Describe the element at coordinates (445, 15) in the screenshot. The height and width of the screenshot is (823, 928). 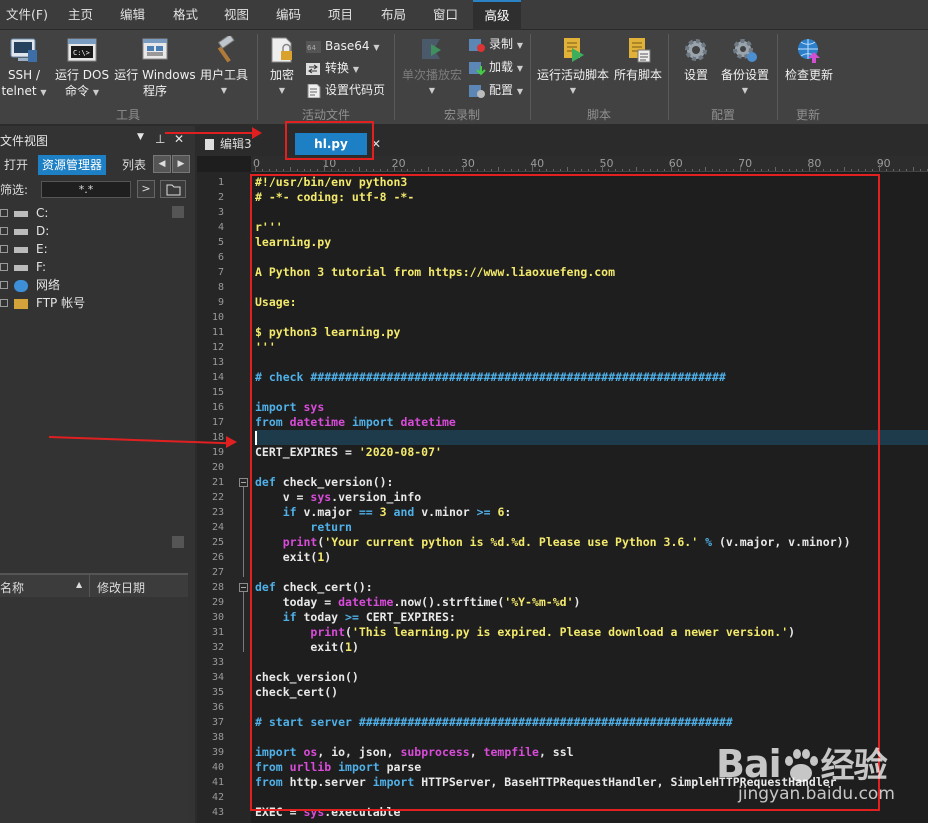
I see `menu-window: 窗口` at that location.